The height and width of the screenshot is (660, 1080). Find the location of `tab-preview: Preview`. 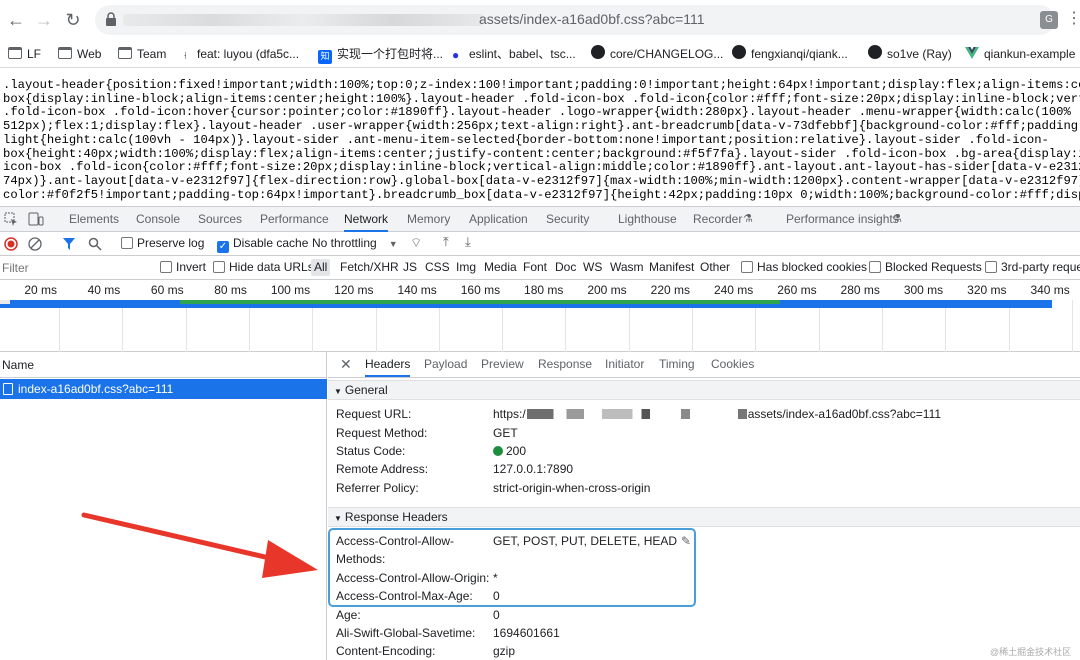

tab-preview: Preview is located at coordinates (502, 364).